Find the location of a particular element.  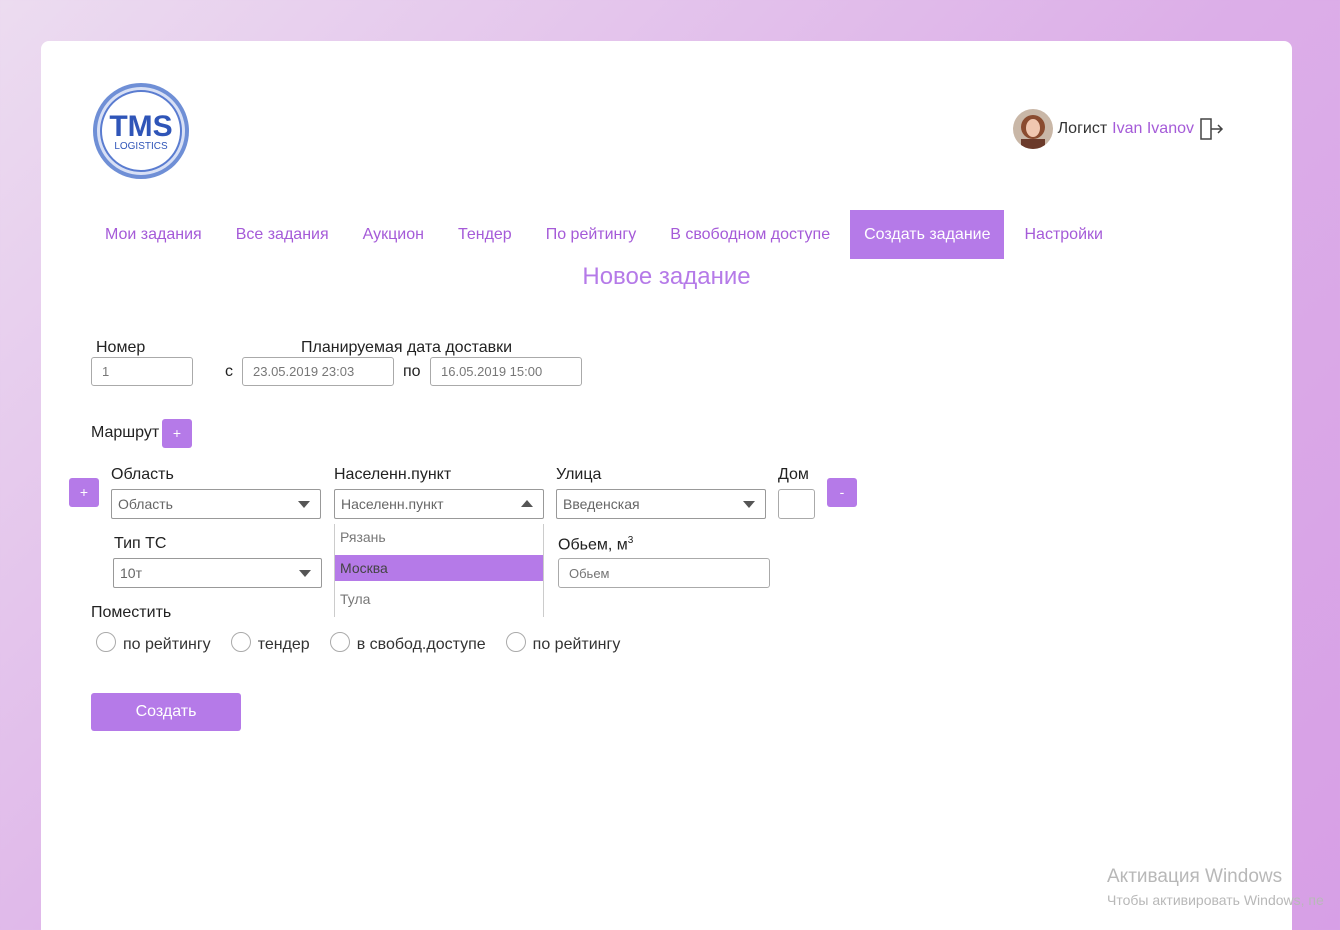

nav-settings: Настройки is located at coordinates (1063, 234).